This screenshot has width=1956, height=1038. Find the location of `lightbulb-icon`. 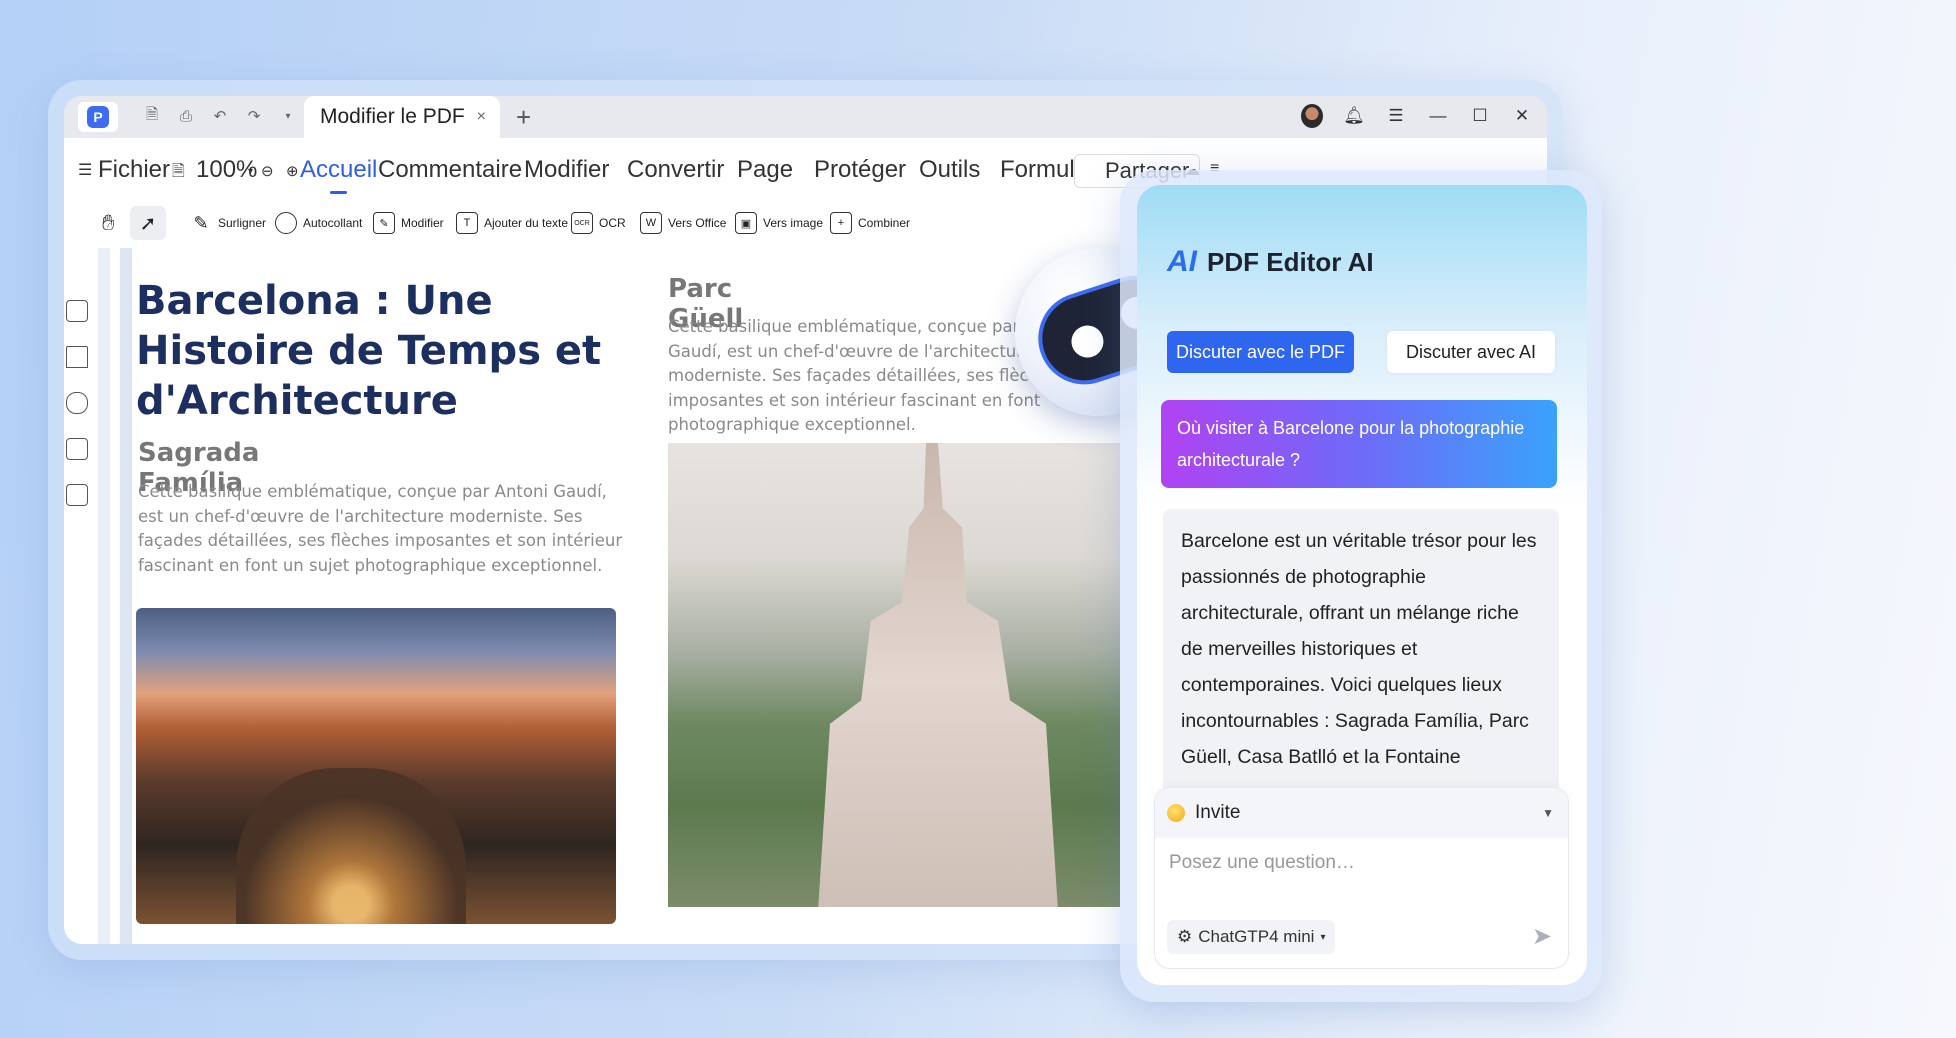

lightbulb-icon is located at coordinates (1176, 813).